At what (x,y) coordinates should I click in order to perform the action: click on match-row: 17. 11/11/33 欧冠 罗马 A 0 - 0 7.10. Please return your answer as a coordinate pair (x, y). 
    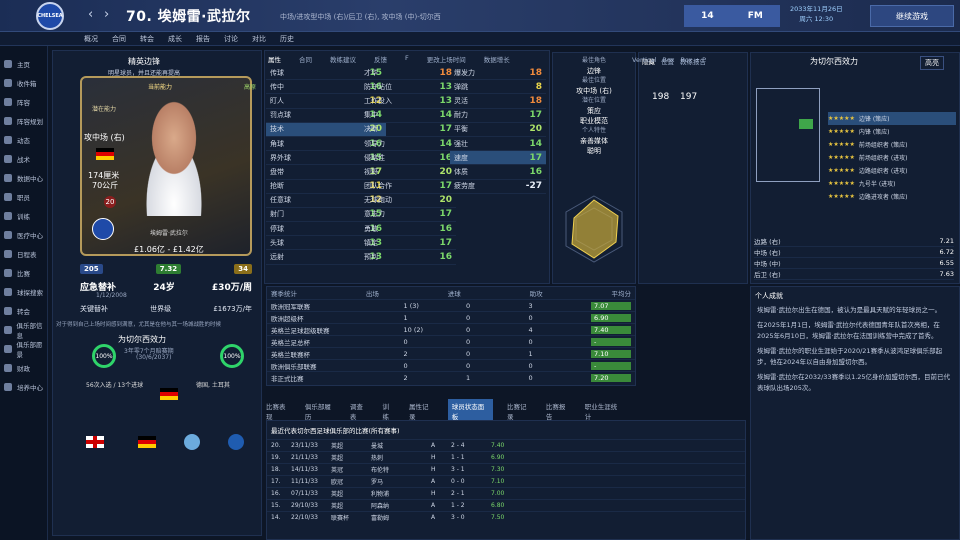
    Looking at the image, I should click on (506, 481).